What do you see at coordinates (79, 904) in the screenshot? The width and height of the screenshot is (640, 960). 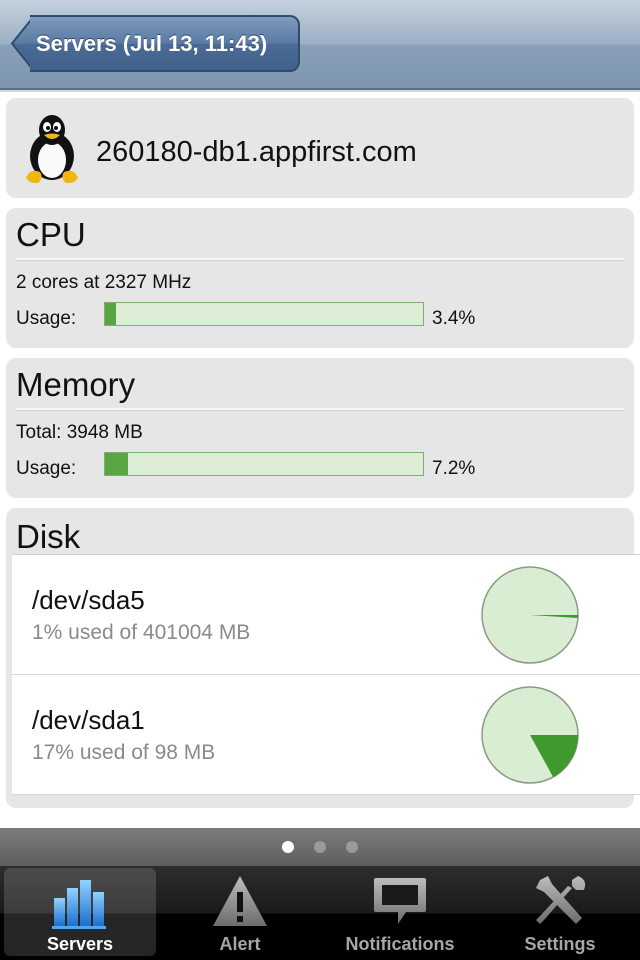 I see `servers-chart-icon` at bounding box center [79, 904].